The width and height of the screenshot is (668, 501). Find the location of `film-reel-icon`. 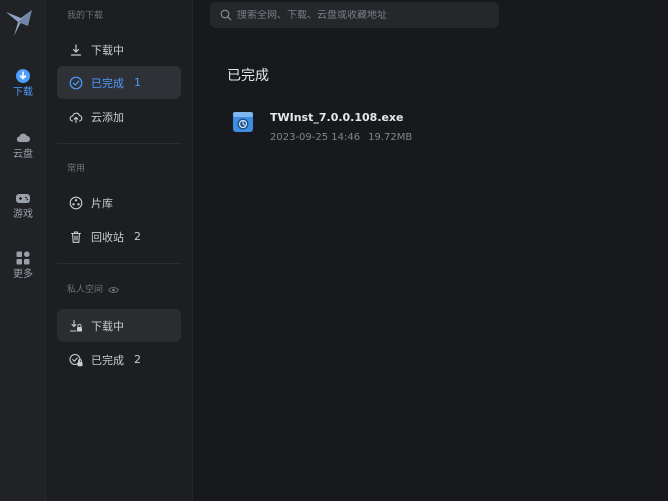

film-reel-icon is located at coordinates (76, 202).